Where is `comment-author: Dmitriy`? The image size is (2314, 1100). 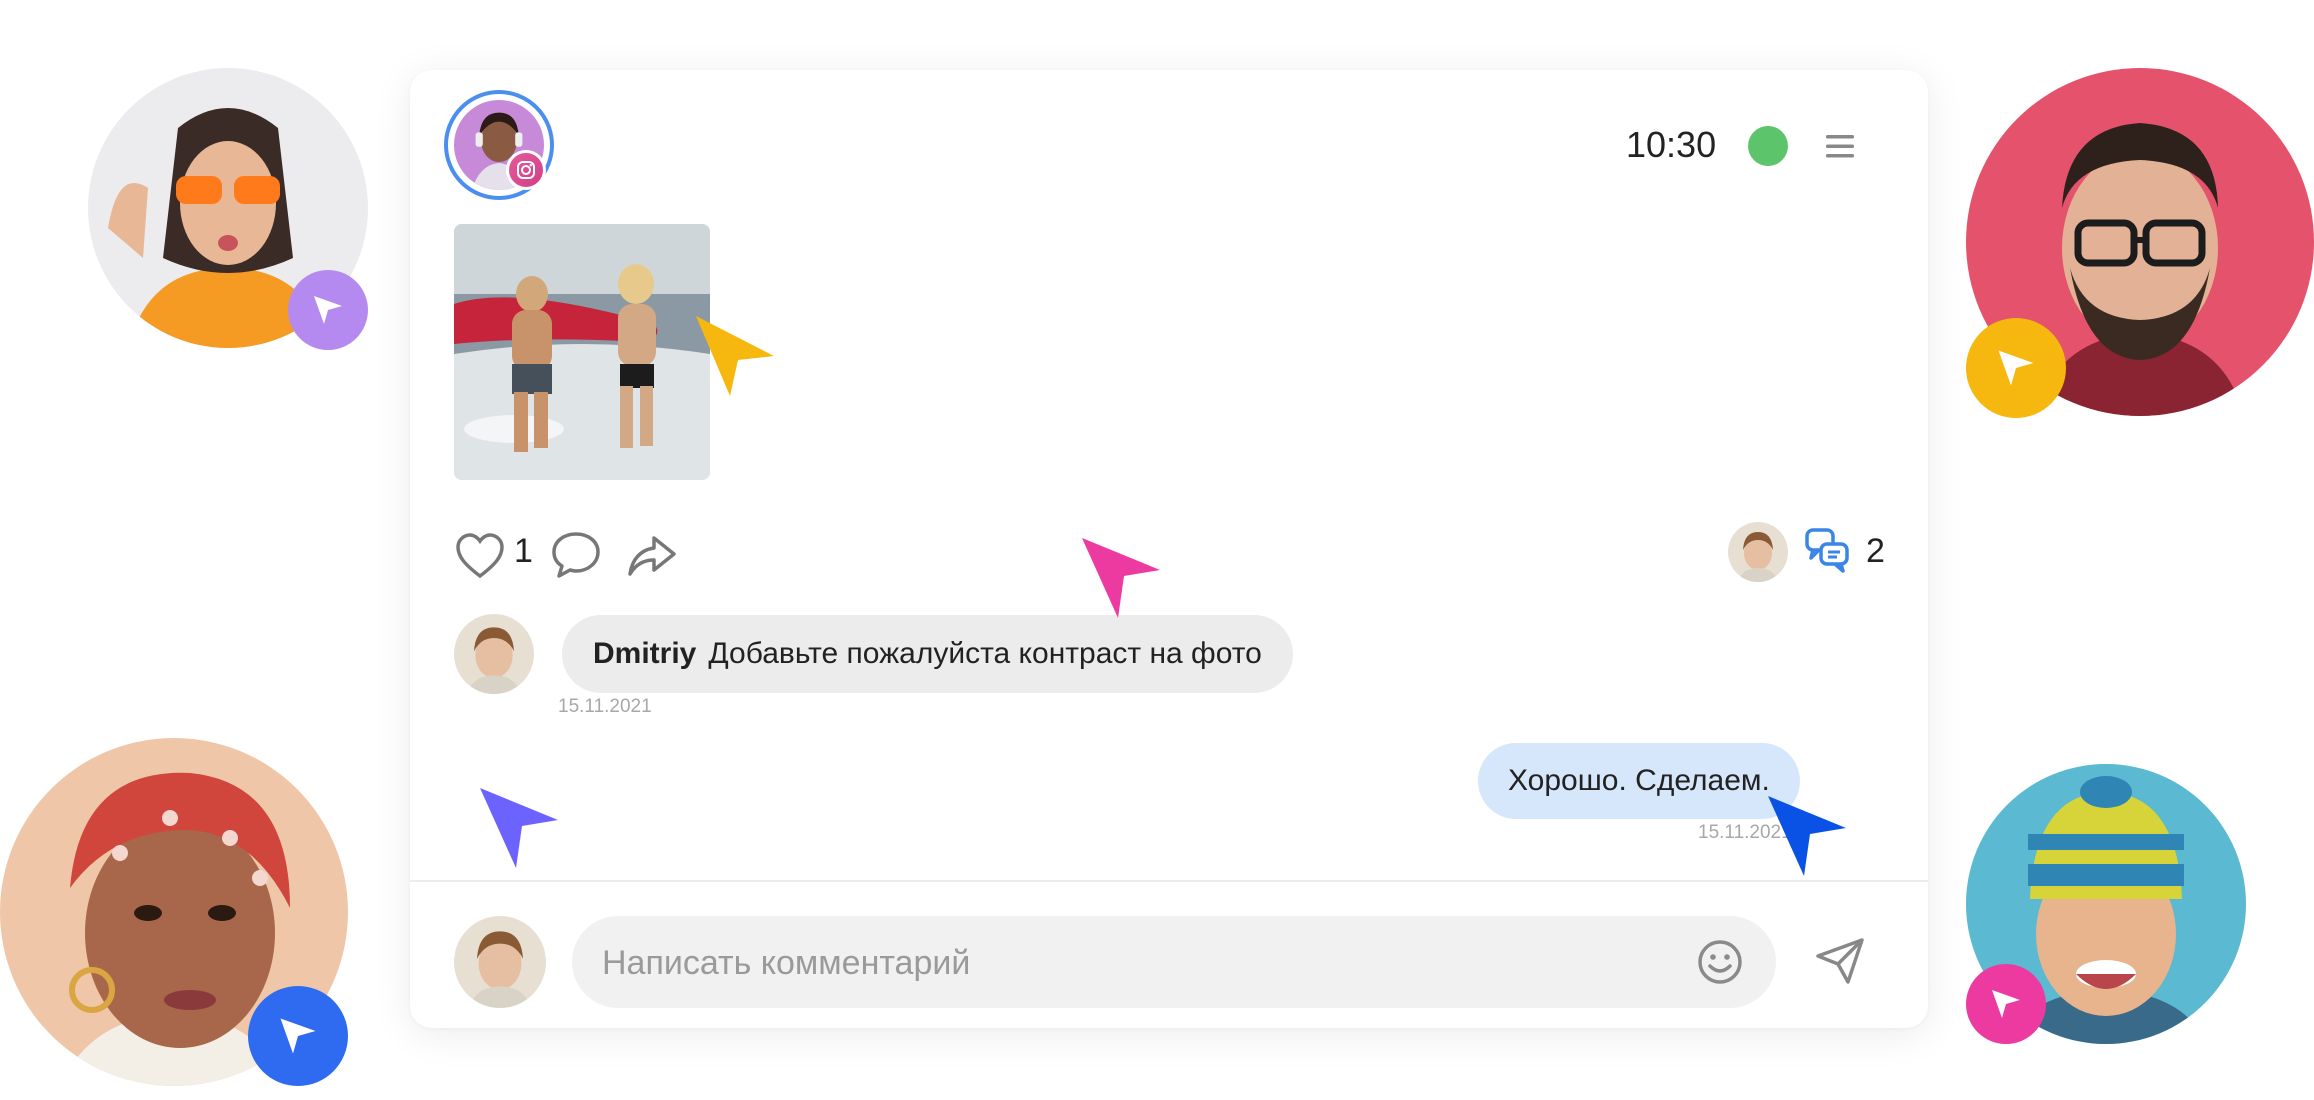 comment-author: Dmitriy is located at coordinates (644, 654).